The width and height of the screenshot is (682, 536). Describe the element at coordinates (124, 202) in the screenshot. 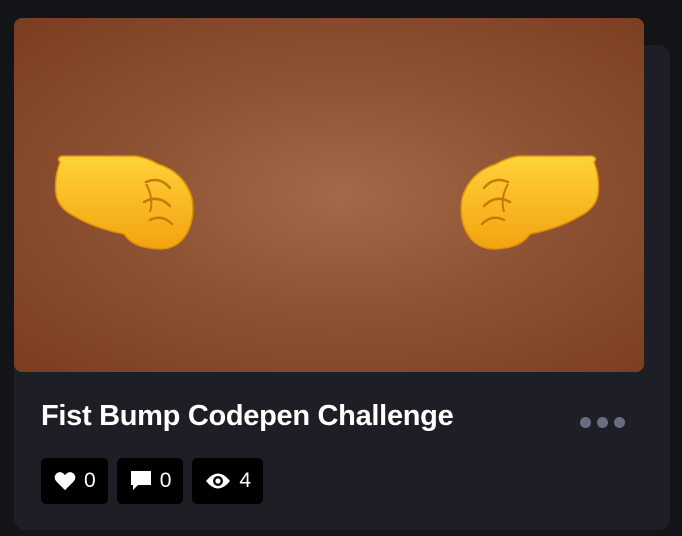

I see `left-facing-fist-icon` at that location.